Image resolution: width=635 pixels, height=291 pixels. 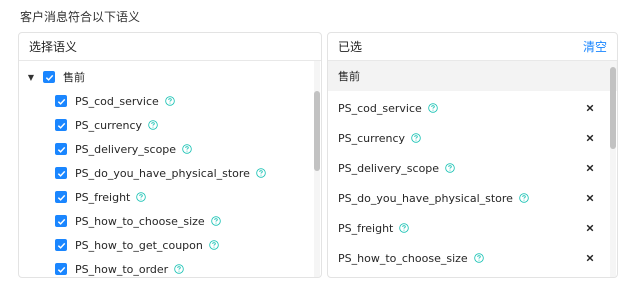 What do you see at coordinates (80, 17) in the screenshot?
I see `page-heading: 客户消息符合以下语义` at bounding box center [80, 17].